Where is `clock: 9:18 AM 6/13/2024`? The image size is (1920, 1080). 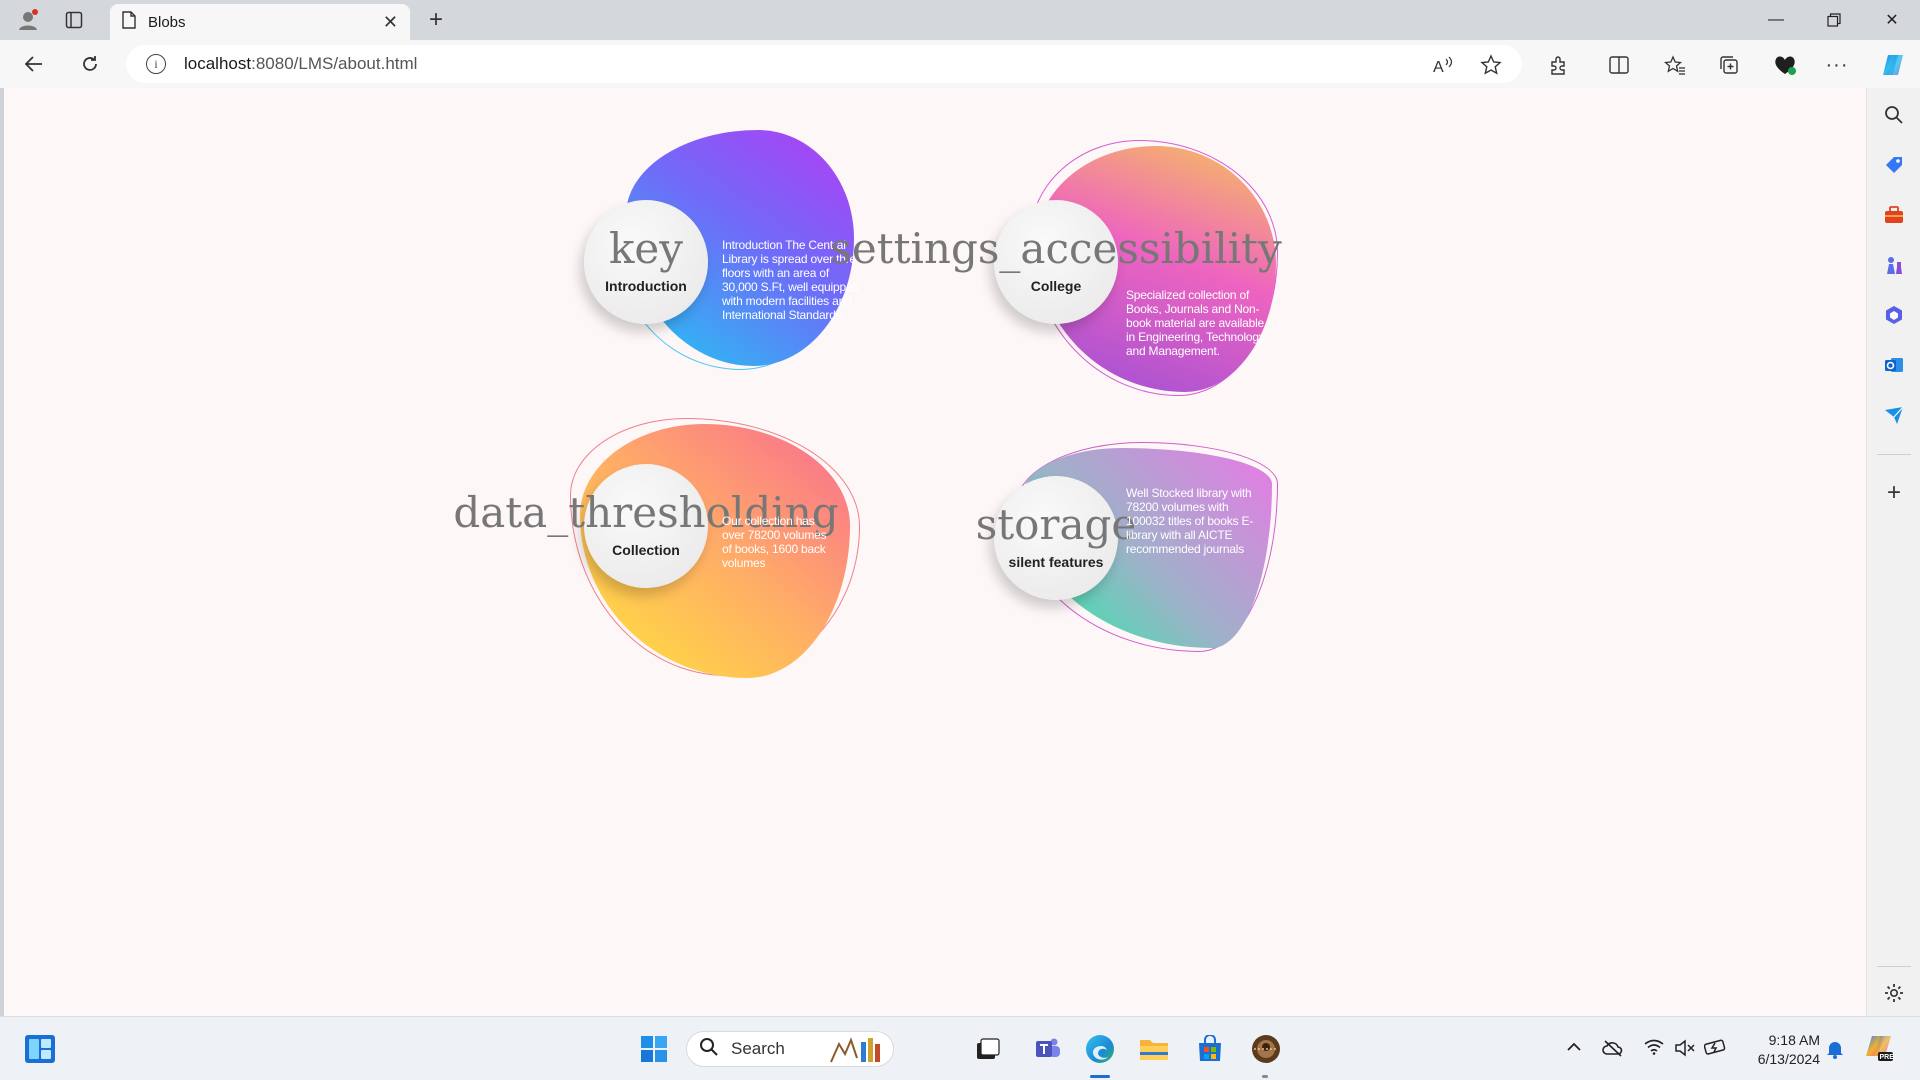
clock: 9:18 AM 6/13/2024 is located at coordinates (1775, 1050).